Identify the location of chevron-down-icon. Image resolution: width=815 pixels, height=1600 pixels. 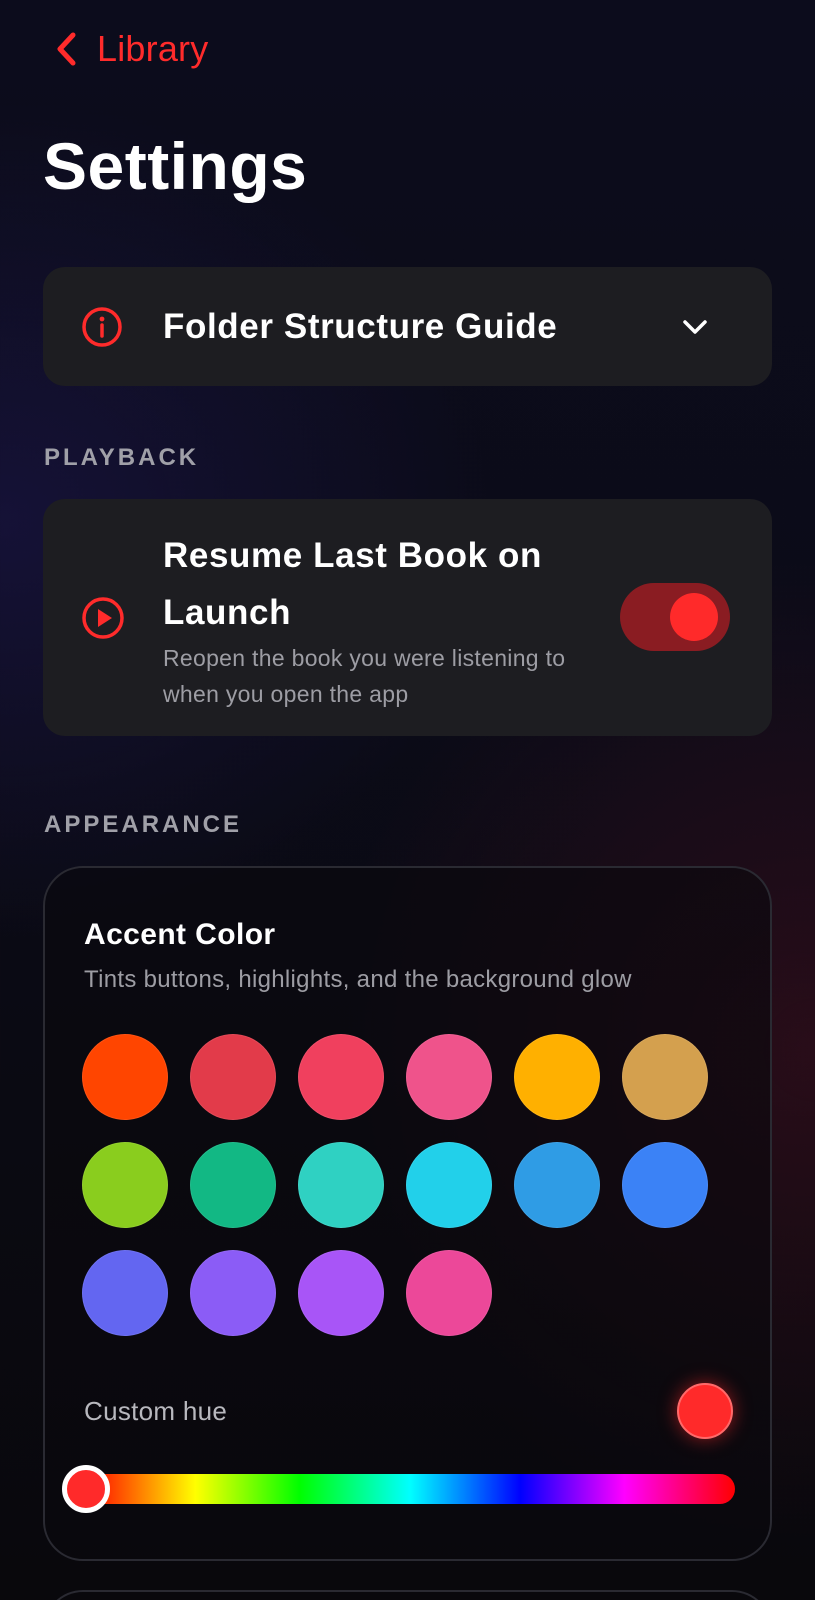
(695, 327).